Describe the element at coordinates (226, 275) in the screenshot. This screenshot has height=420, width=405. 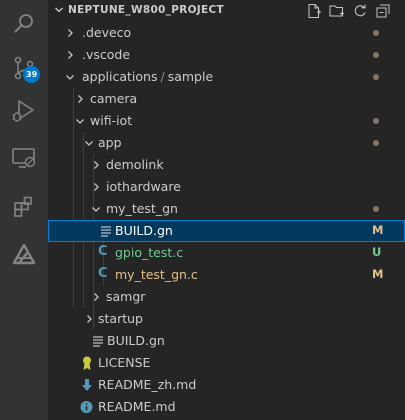
I see `tree-item-my-test-gn-c: C my_test_gn.c M` at that location.